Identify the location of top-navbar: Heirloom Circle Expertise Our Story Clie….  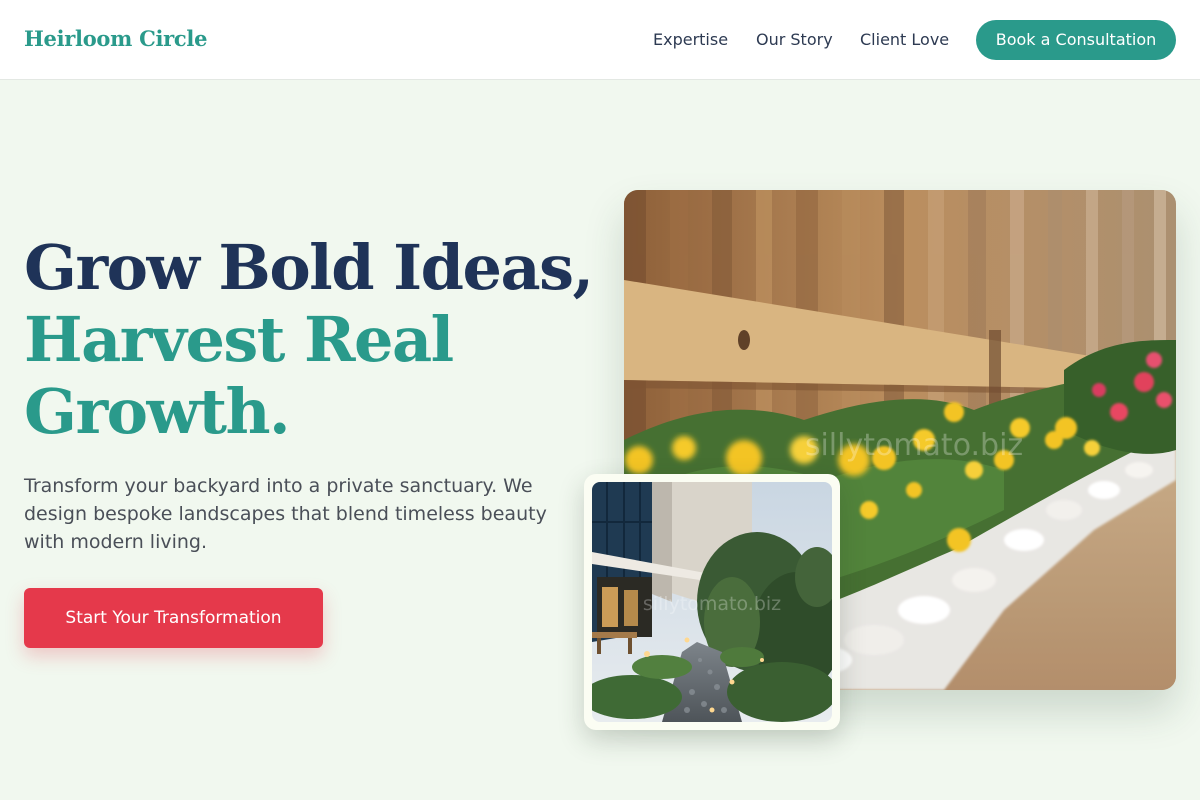
(600, 40).